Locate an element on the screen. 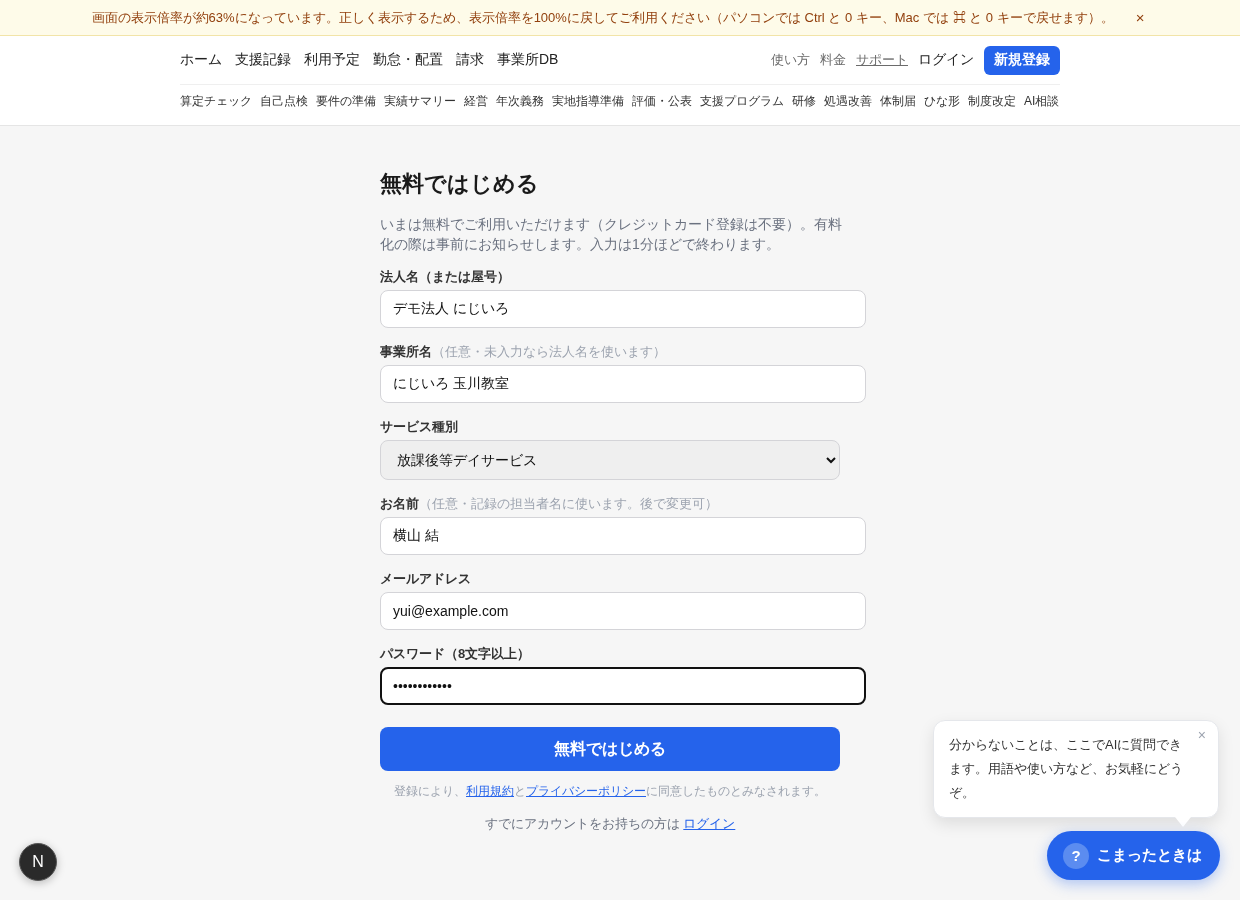 The height and width of the screenshot is (900, 1240). field-label: お名前 is located at coordinates (399, 504).